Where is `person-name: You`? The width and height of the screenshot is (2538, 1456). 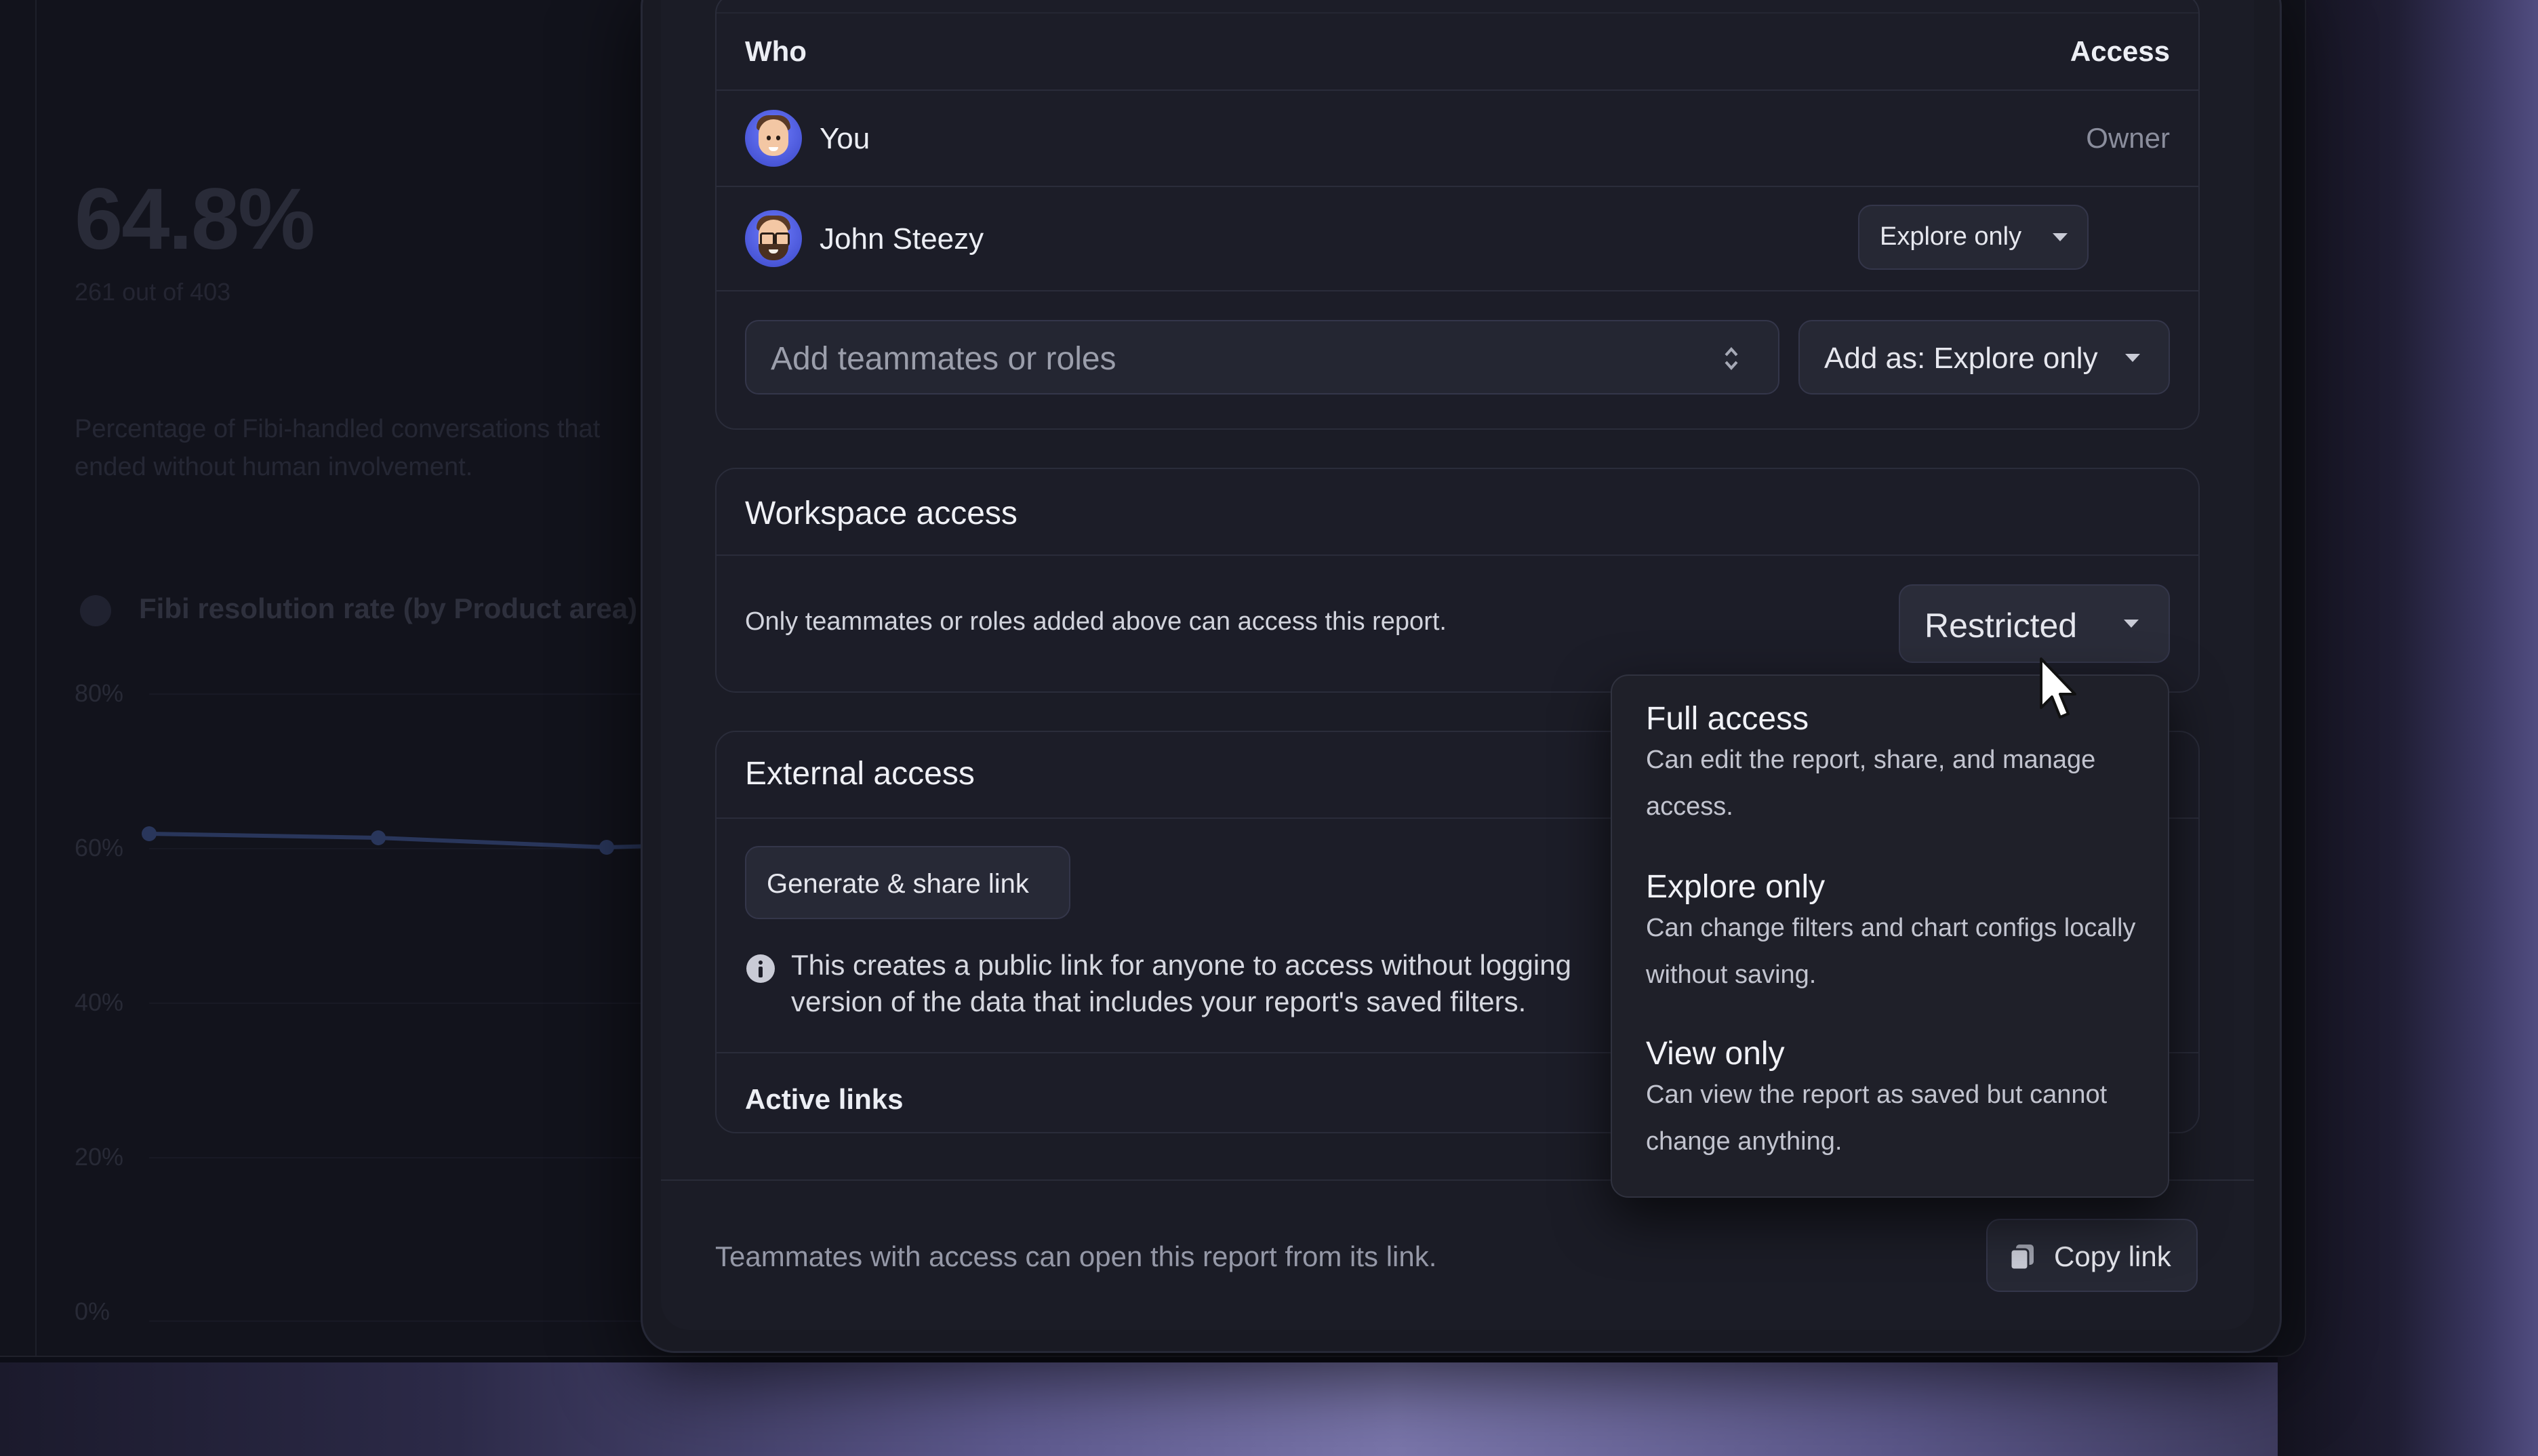
person-name: You is located at coordinates (845, 138).